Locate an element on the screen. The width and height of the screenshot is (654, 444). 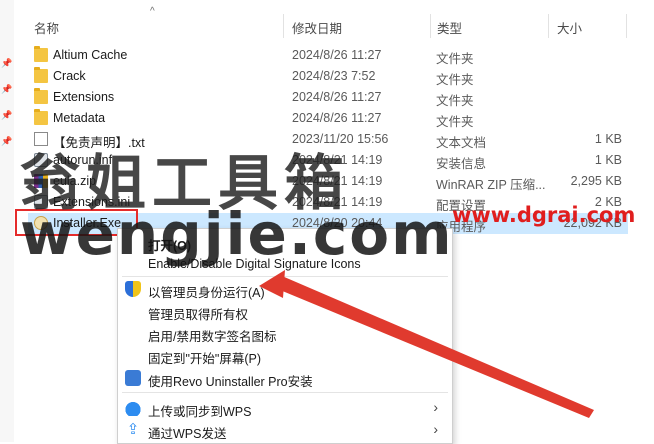
menu-item-wps-sync: 上传或同步到WPS › is located at coordinates (285, 408).